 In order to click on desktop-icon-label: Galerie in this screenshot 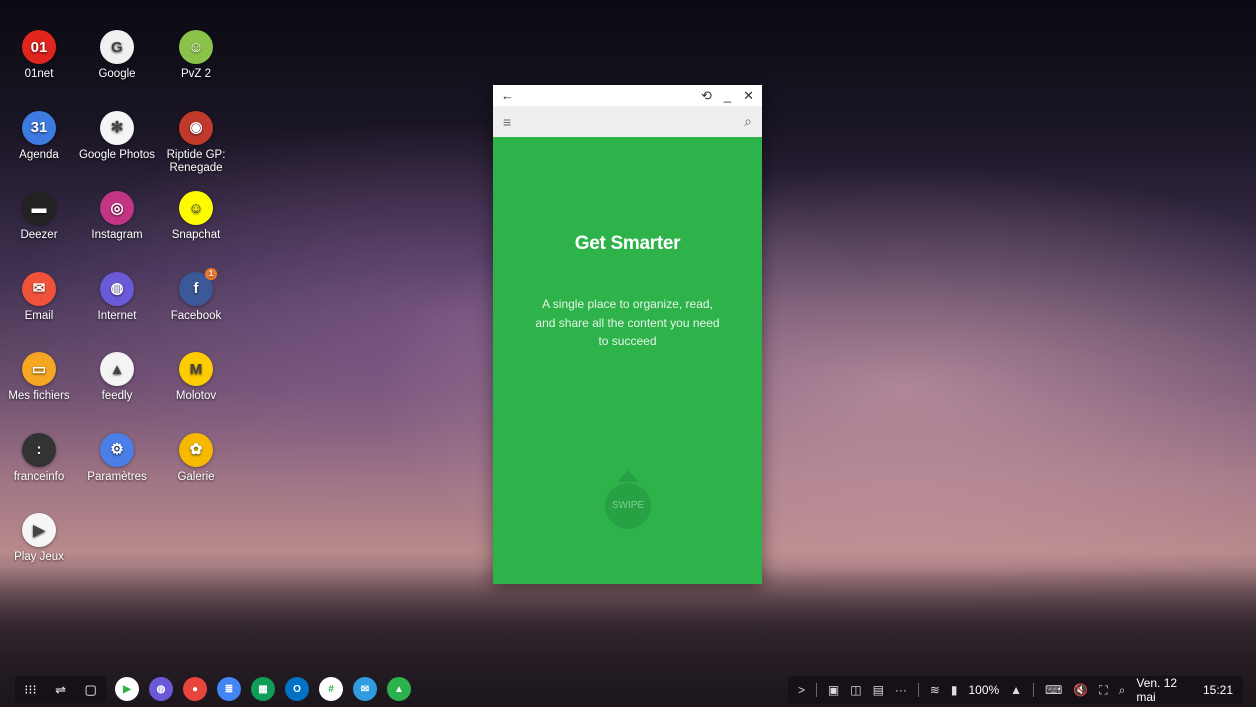, I will do `click(196, 476)`.